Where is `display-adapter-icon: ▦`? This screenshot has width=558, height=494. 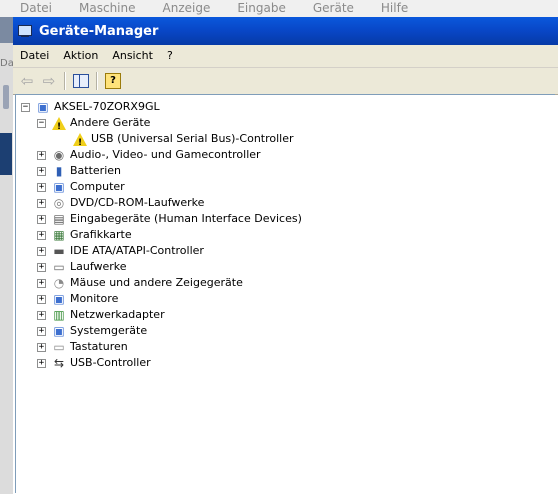 display-adapter-icon: ▦ is located at coordinates (59, 235).